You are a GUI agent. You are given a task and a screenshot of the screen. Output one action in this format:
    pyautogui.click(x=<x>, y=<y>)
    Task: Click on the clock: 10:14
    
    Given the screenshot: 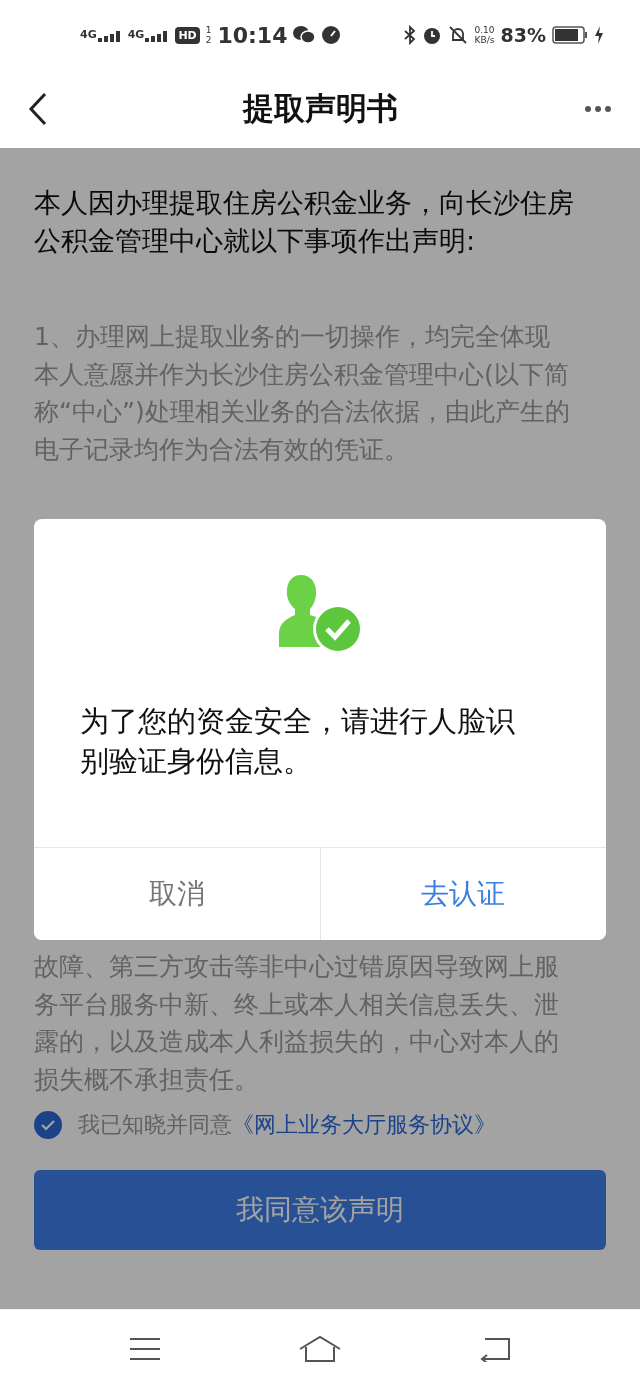 What is the action you would take?
    pyautogui.click(x=252, y=35)
    